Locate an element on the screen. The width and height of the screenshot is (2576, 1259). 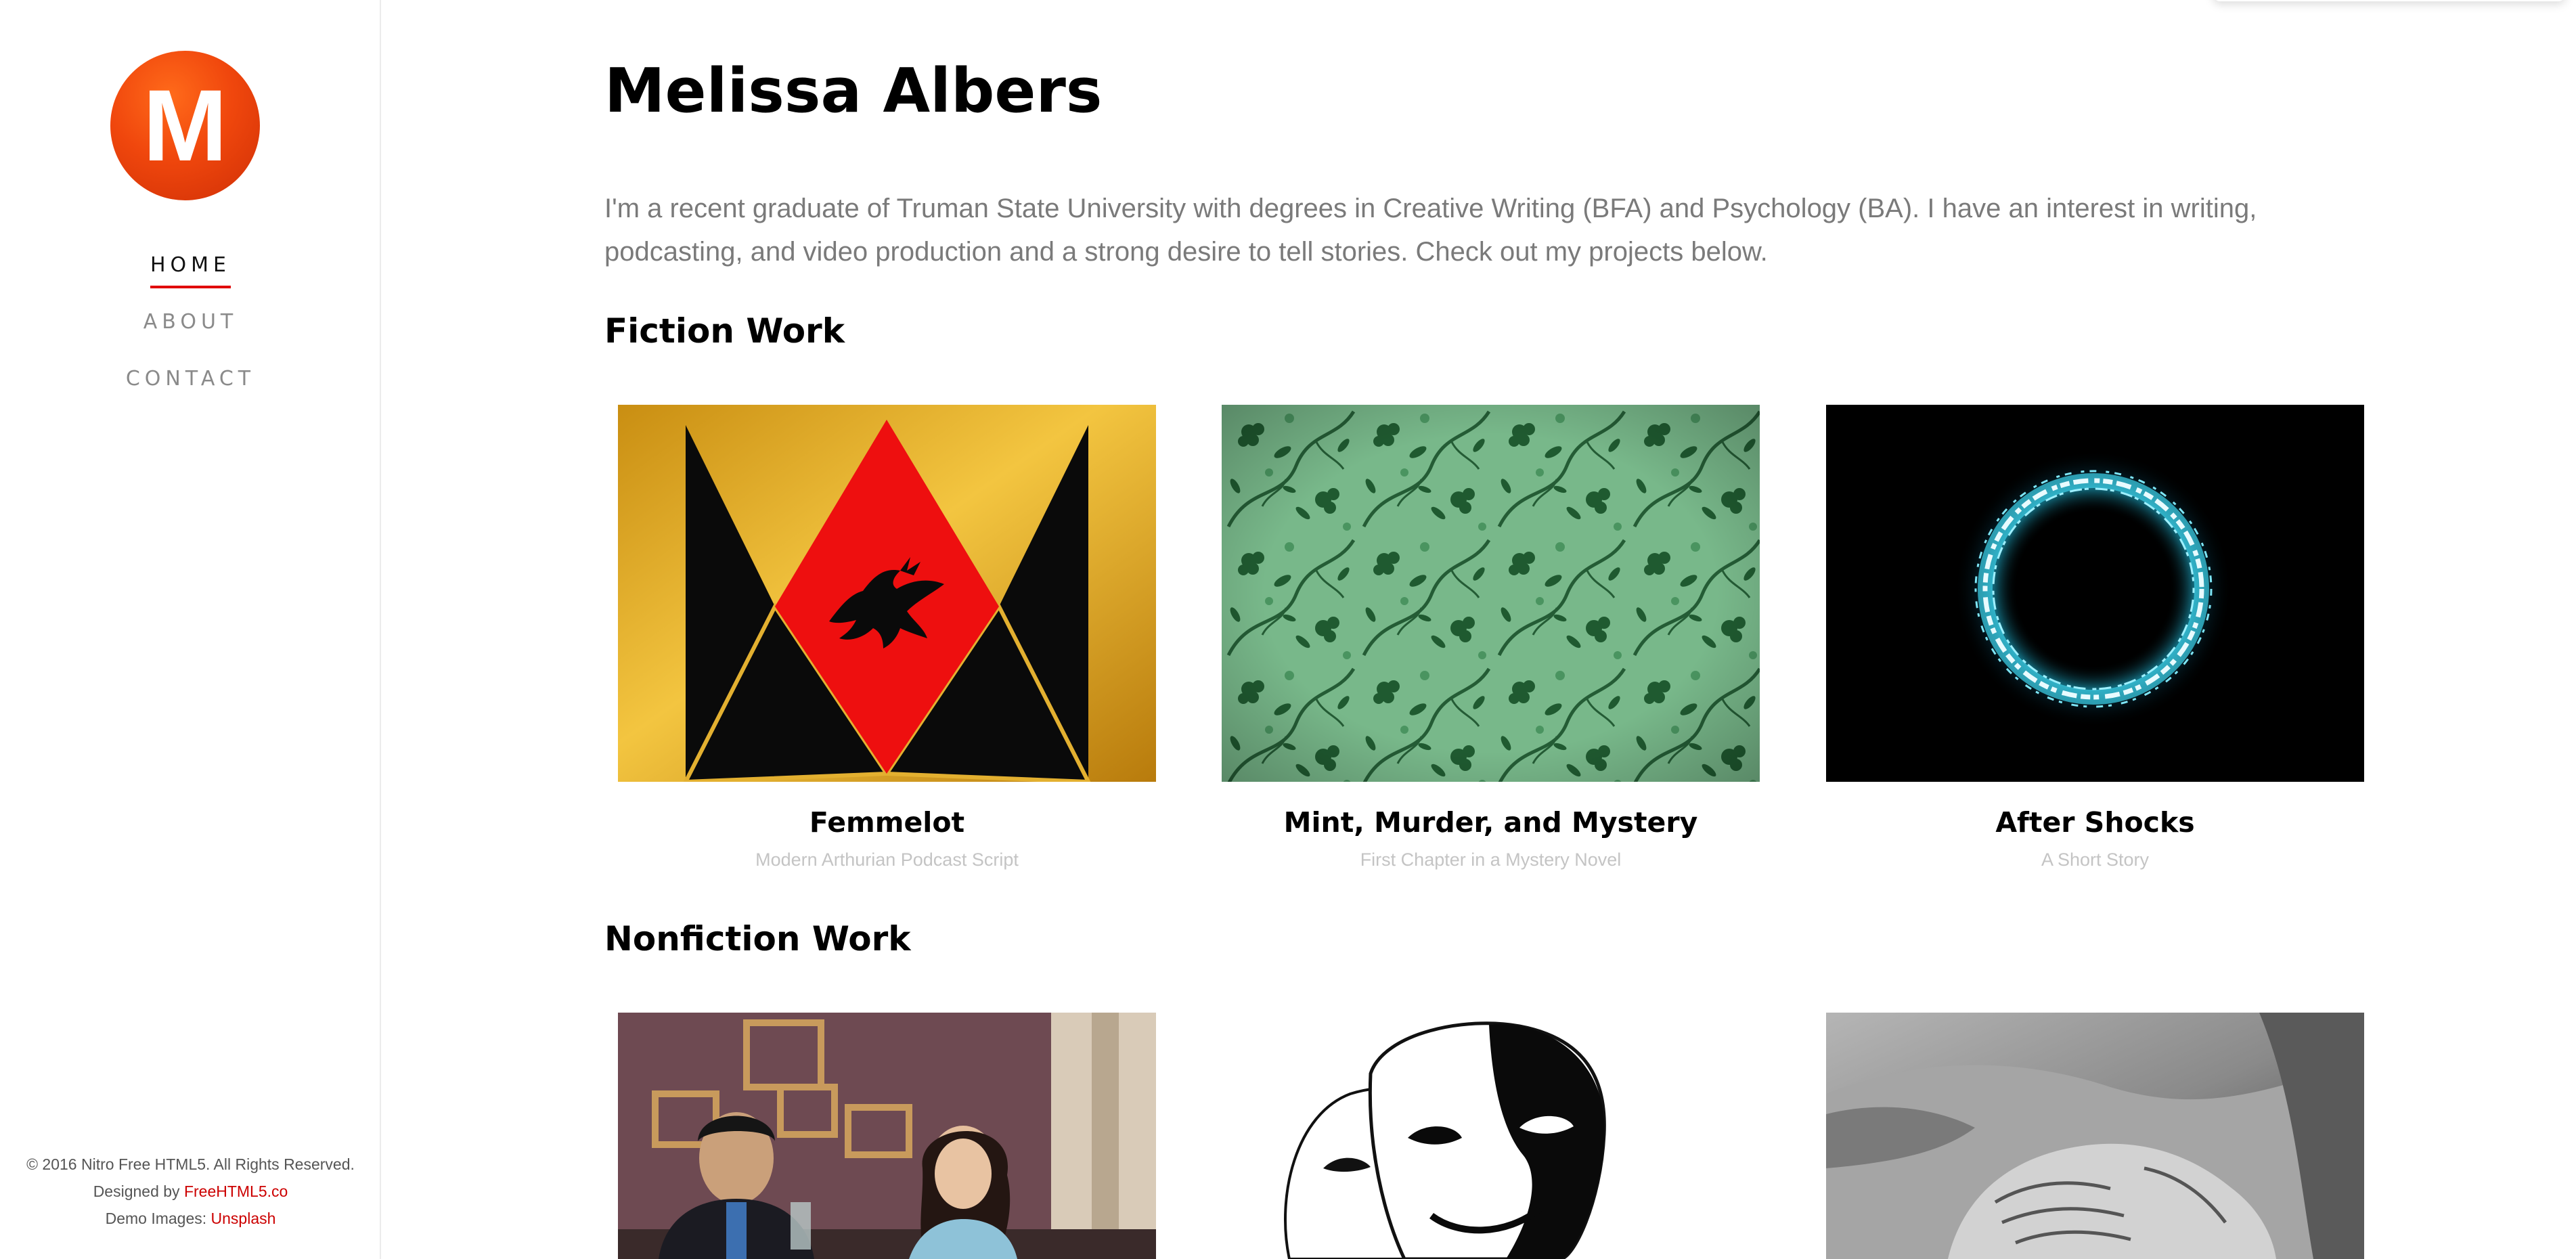
designed-by-prefix: Designed by is located at coordinates (138, 1191).